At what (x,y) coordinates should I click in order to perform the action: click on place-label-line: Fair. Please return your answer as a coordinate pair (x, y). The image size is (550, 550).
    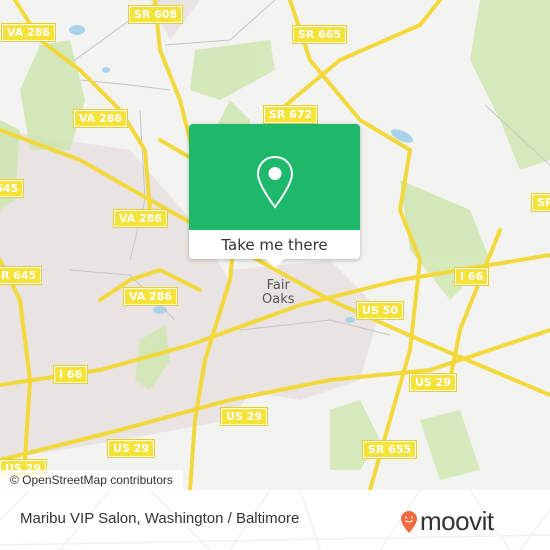
    Looking at the image, I should click on (278, 285).